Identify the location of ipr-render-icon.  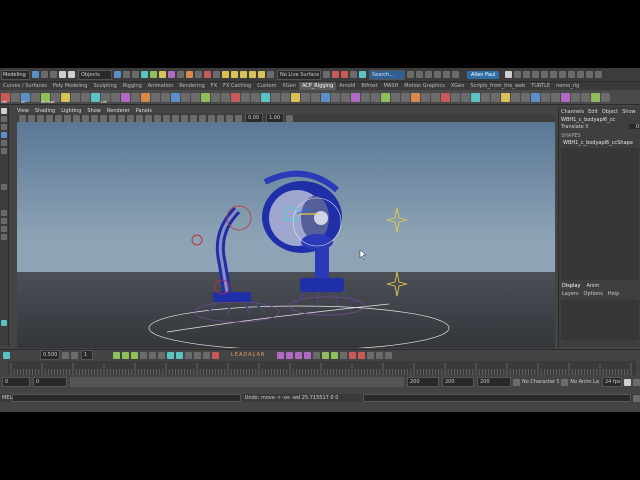
(344, 74).